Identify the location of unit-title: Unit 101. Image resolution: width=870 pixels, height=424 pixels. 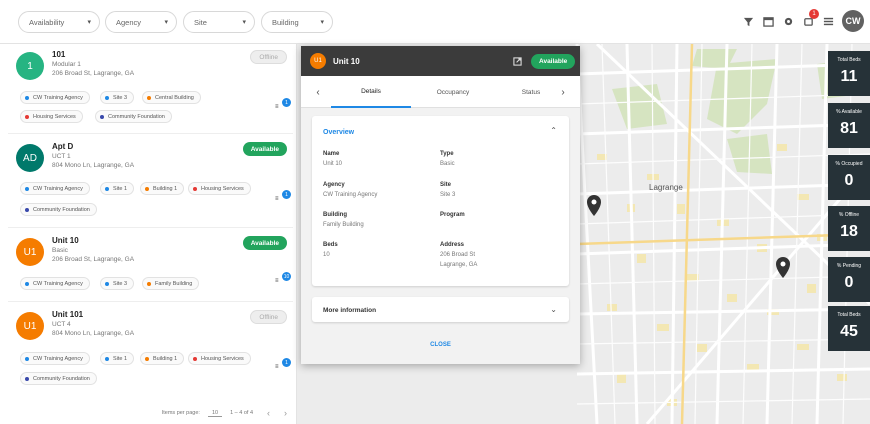
(68, 314).